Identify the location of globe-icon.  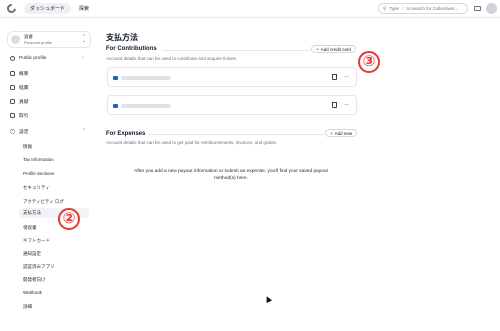
(12, 58).